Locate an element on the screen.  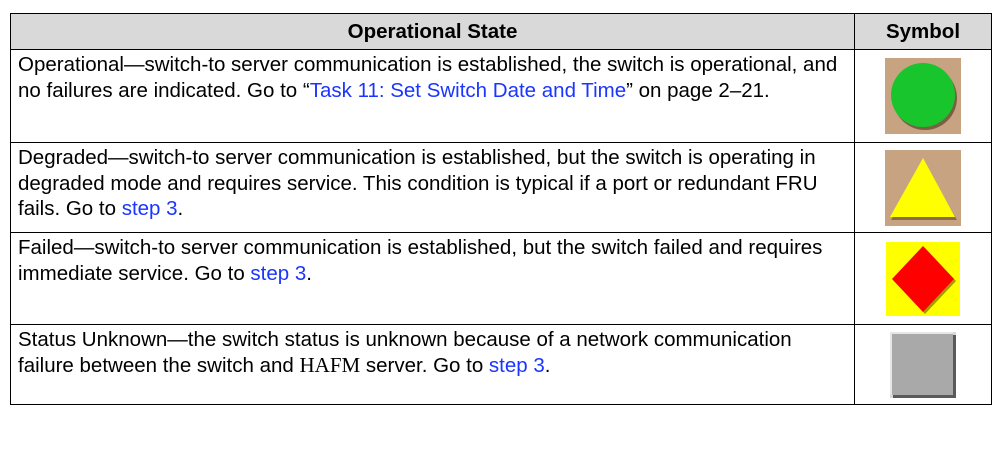
green-circle-icon is located at coordinates (923, 96).